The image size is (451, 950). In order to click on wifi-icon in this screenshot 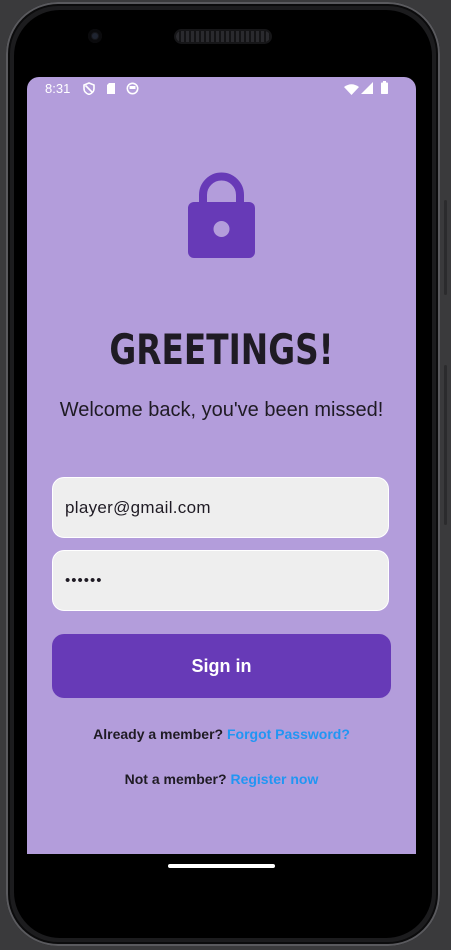, I will do `click(351, 90)`.